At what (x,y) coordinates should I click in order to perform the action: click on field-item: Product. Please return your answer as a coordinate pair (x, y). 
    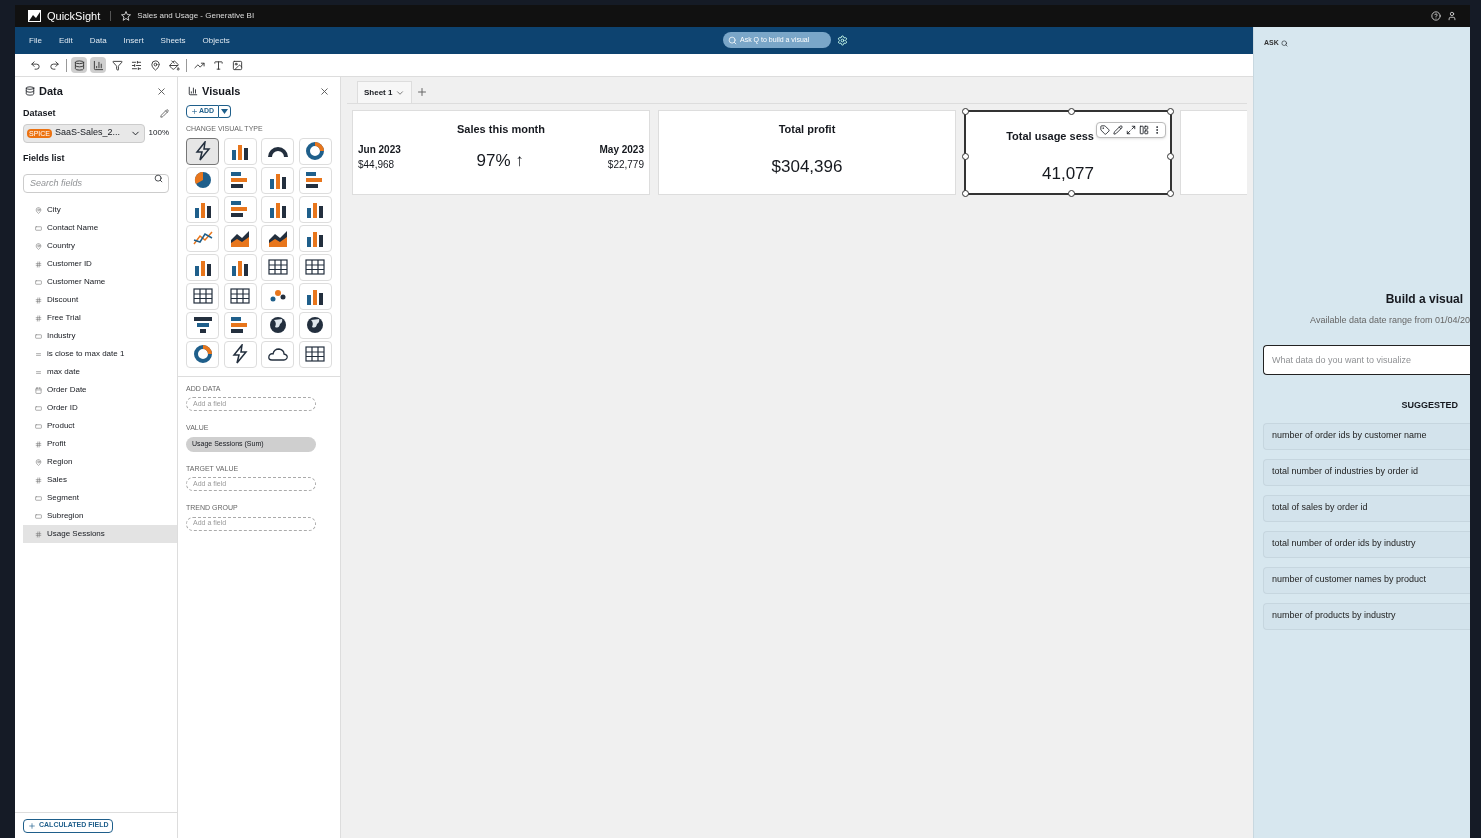
    Looking at the image, I should click on (100, 426).